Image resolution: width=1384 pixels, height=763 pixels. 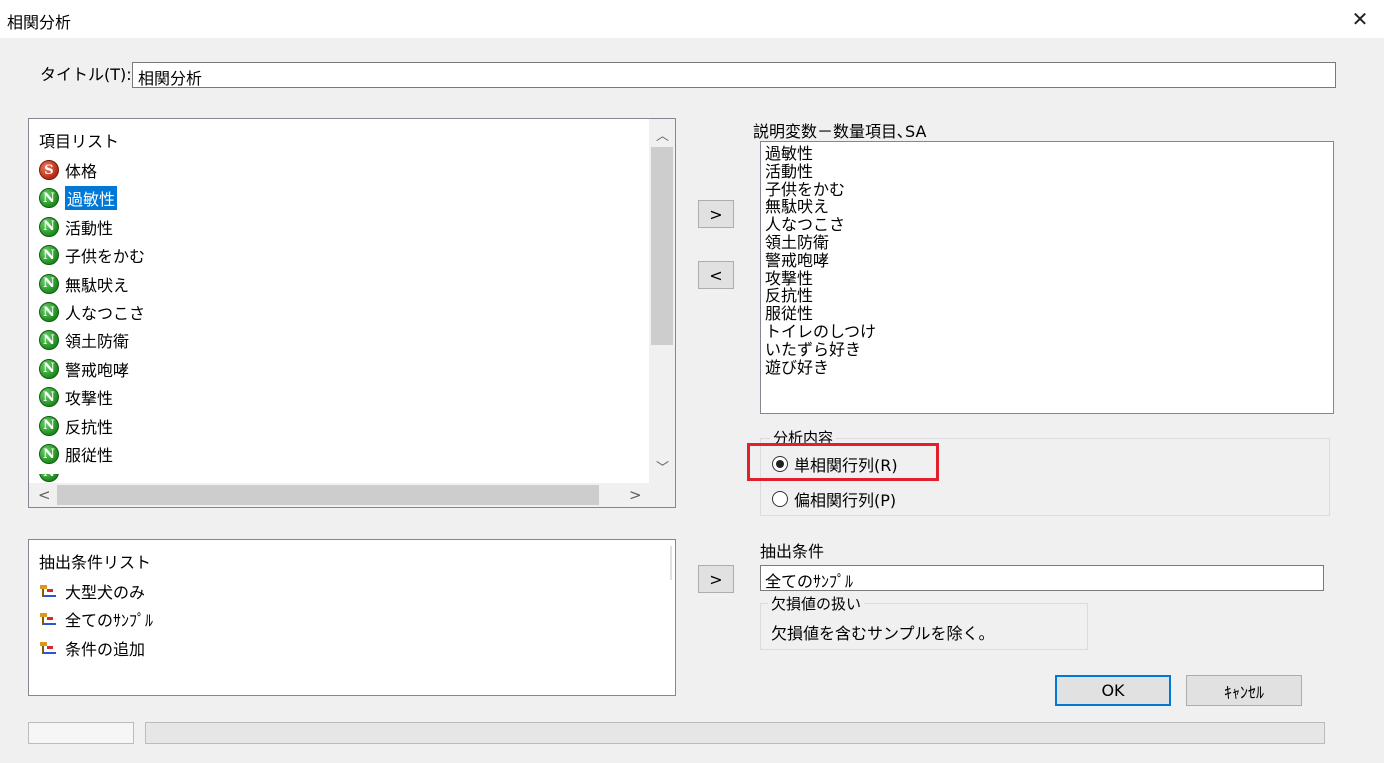 What do you see at coordinates (89, 427) in the screenshot?
I see `list-item-label: 反抗性` at bounding box center [89, 427].